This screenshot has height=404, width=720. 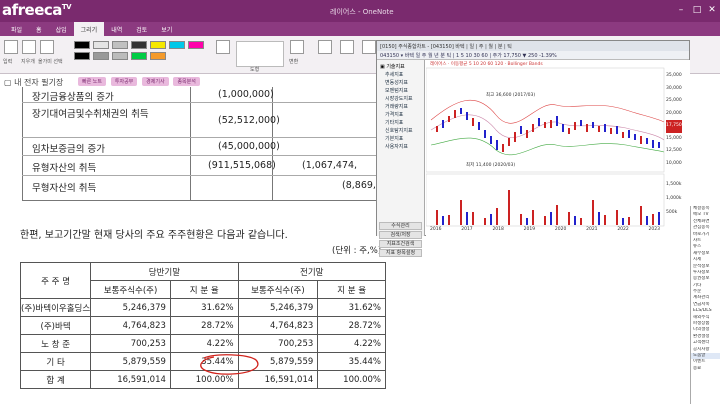 What do you see at coordinates (39, 29) in the screenshot?
I see `tab-home: 홈` at bounding box center [39, 29].